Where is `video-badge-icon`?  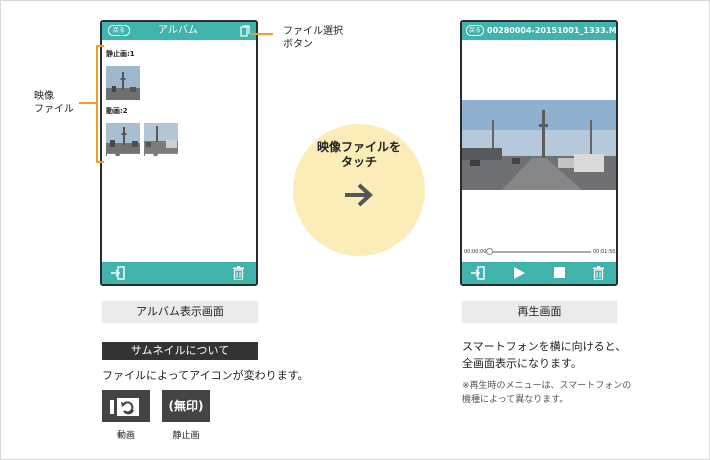 video-badge-icon is located at coordinates (123, 154).